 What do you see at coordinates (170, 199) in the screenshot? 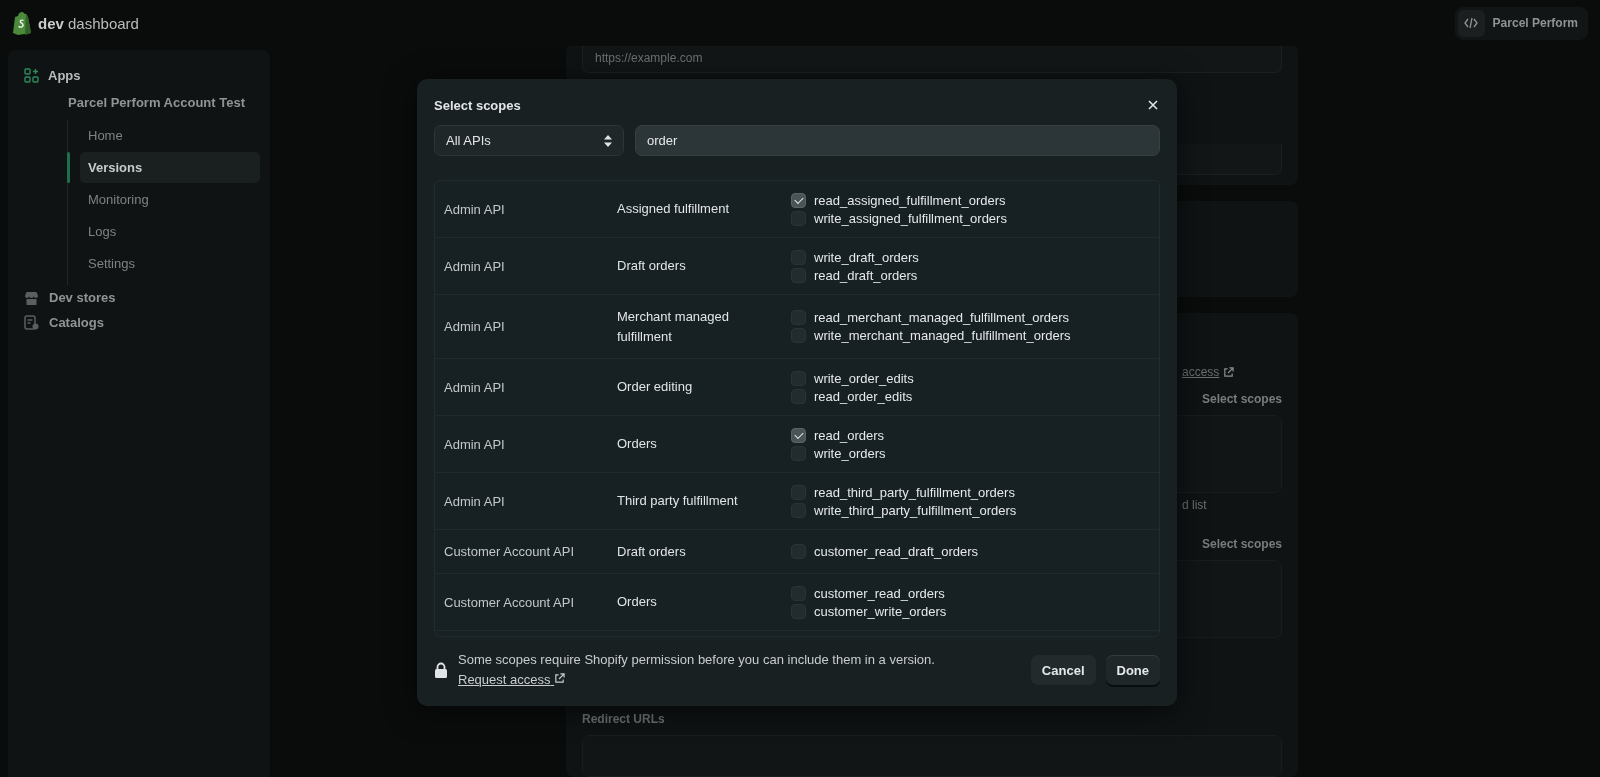
I see `nav-item: Monitoring` at bounding box center [170, 199].